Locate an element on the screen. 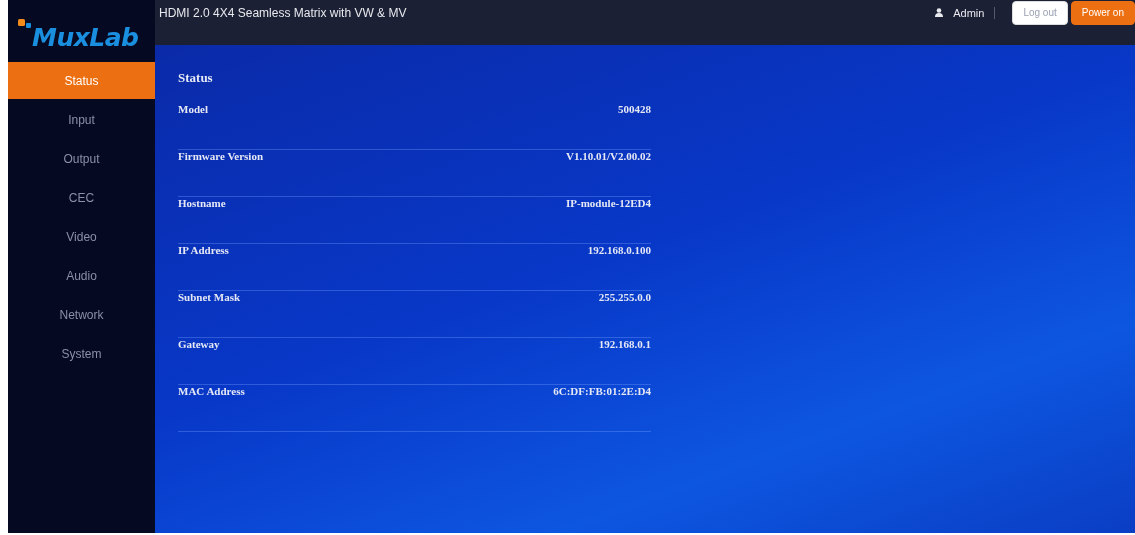  nav-item: System is located at coordinates (81, 353).